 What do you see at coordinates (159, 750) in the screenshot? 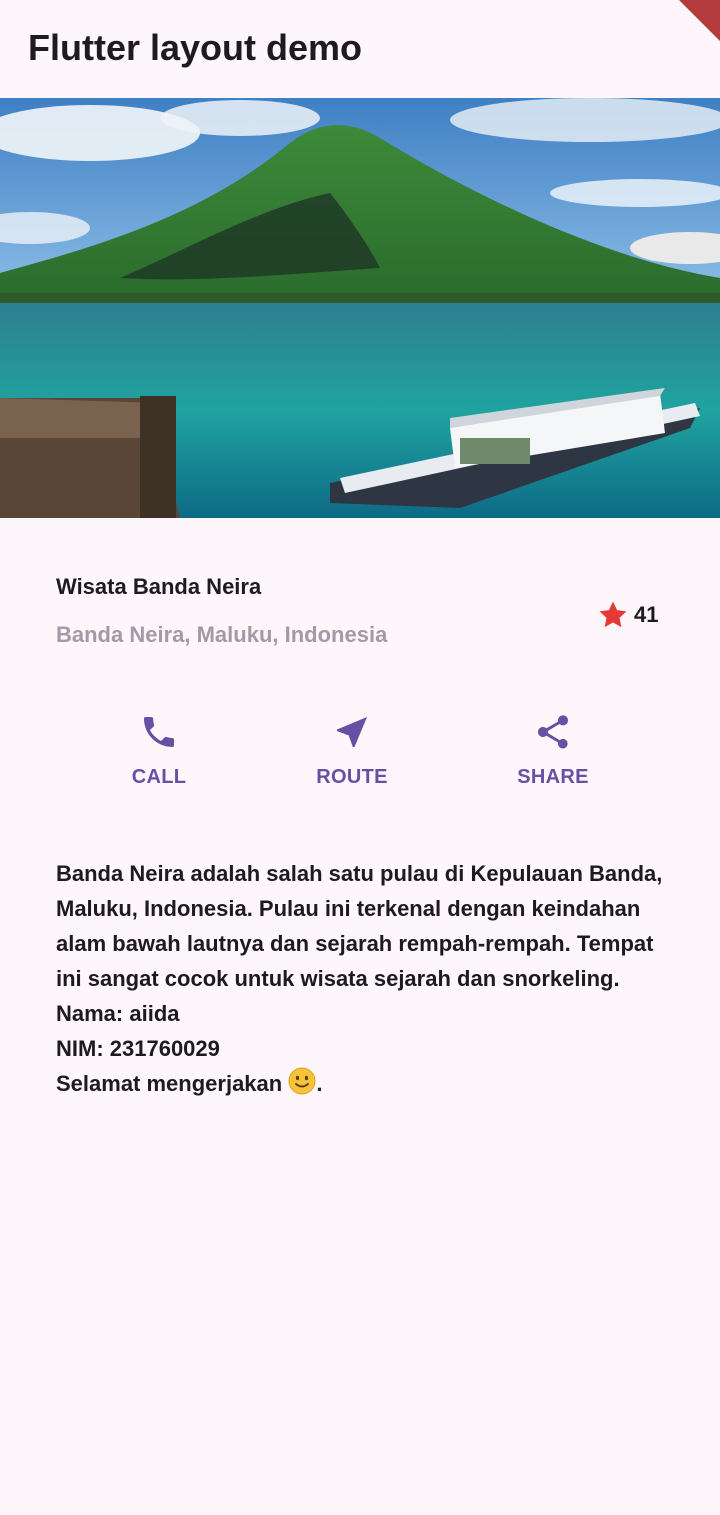
I see `call-button: CALL` at bounding box center [159, 750].